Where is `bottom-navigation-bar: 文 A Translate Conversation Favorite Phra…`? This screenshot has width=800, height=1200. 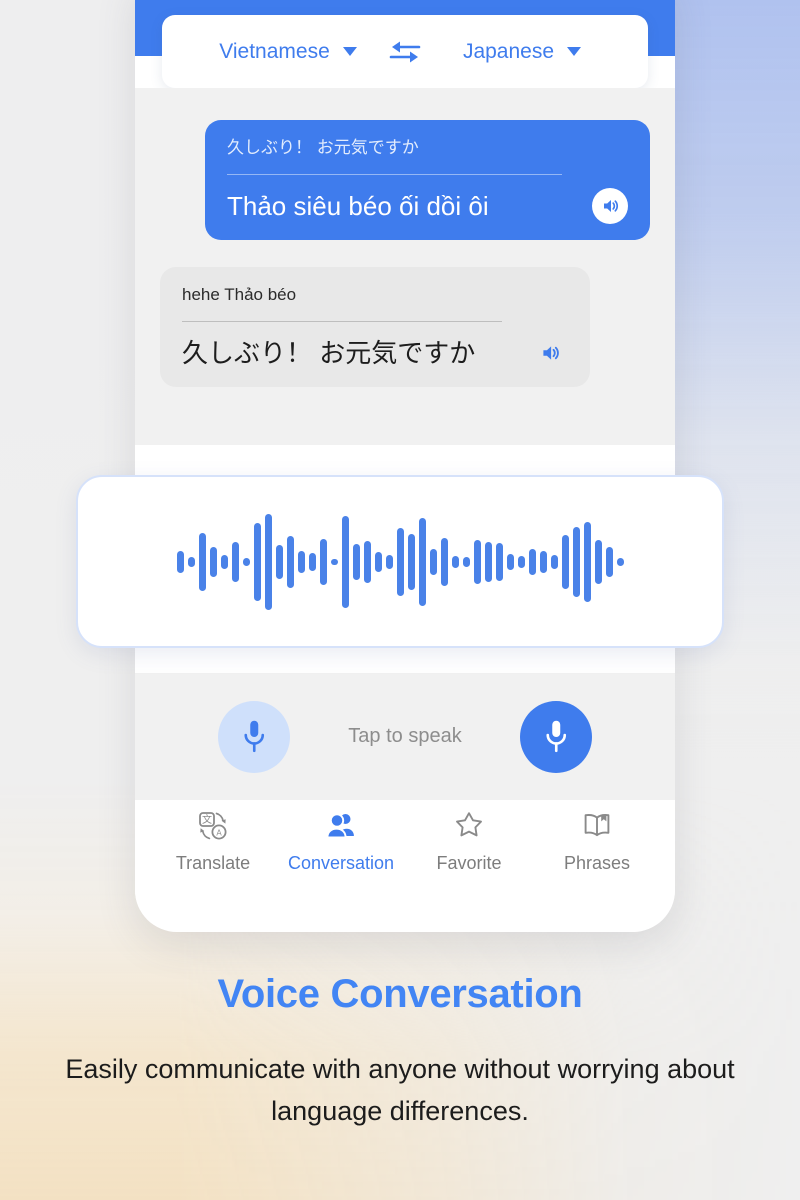 bottom-navigation-bar: 文 A Translate Conversation Favorite Phra… is located at coordinates (405, 855).